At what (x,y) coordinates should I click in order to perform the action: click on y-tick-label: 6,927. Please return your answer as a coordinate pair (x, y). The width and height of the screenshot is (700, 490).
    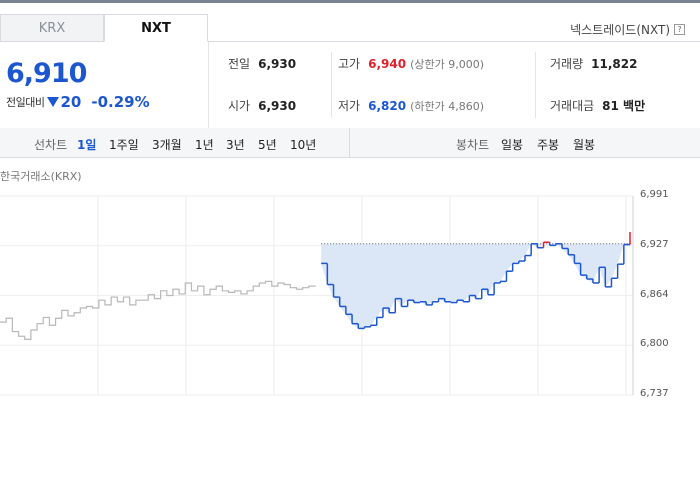
    Looking at the image, I should click on (654, 244).